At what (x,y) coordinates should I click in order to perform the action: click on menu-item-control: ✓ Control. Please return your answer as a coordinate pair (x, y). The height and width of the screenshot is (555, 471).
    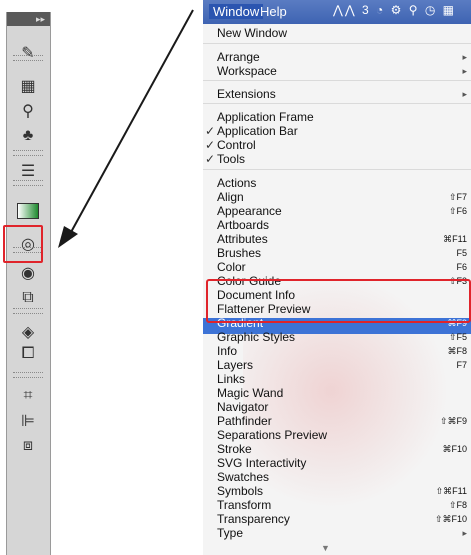
    Looking at the image, I should click on (229, 145).